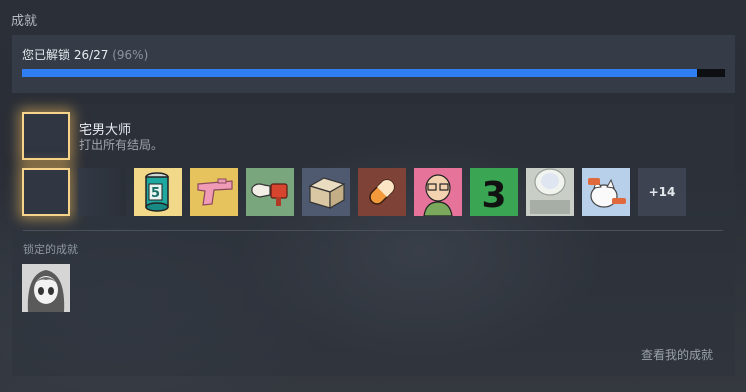  Describe the element at coordinates (550, 192) in the screenshot. I see `toilet-icon` at that location.